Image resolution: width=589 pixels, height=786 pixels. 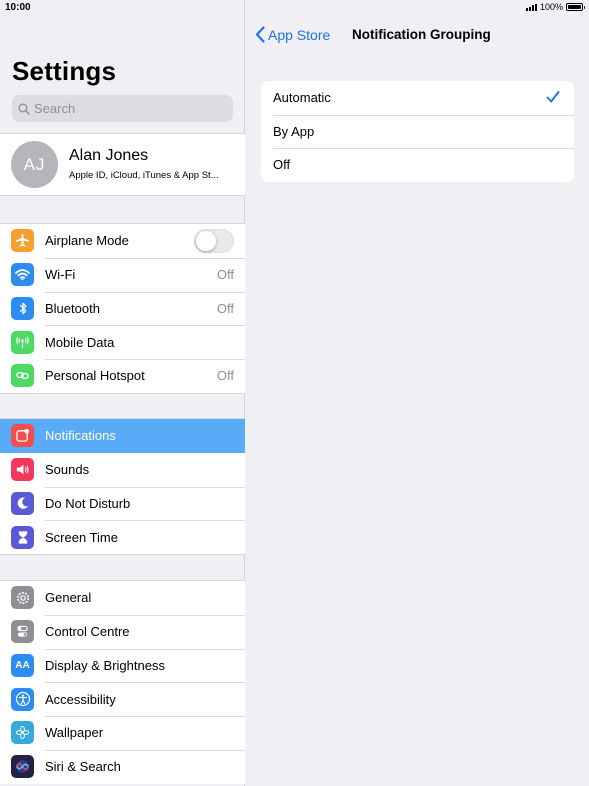 I want to click on accessibility-icon, so click(x=22, y=699).